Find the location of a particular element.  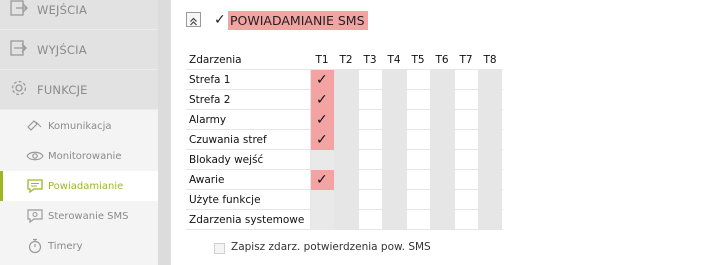

table-row: Strefa 2 ✓ is located at coordinates (344, 100).